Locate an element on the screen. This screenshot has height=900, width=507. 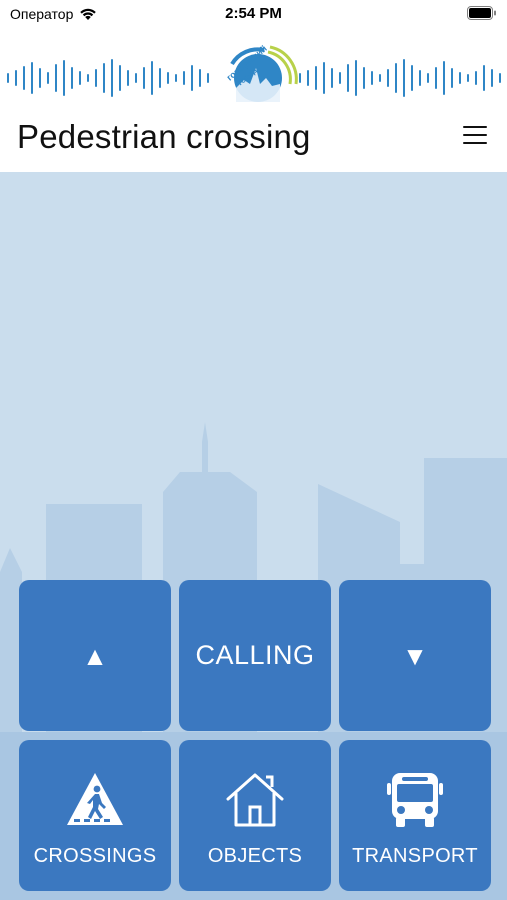
house-icon is located at coordinates (255, 800).